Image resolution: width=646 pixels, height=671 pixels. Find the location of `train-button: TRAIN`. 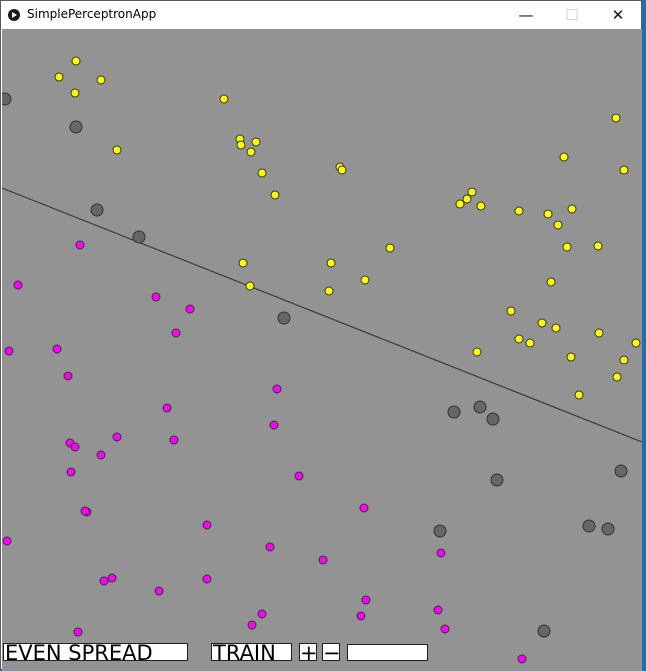

train-button: TRAIN is located at coordinates (251, 652).